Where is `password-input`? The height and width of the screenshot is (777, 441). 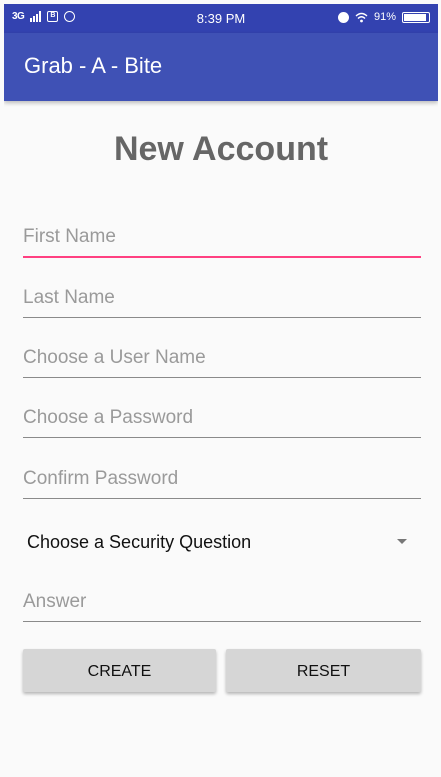 password-input is located at coordinates (222, 417).